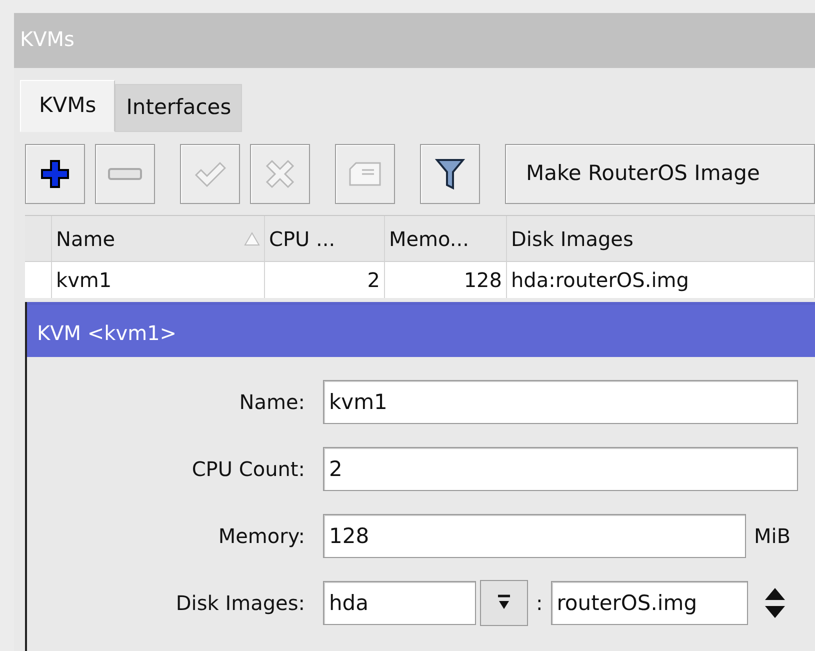 The height and width of the screenshot is (651, 815). I want to click on cross-icon, so click(280, 174).